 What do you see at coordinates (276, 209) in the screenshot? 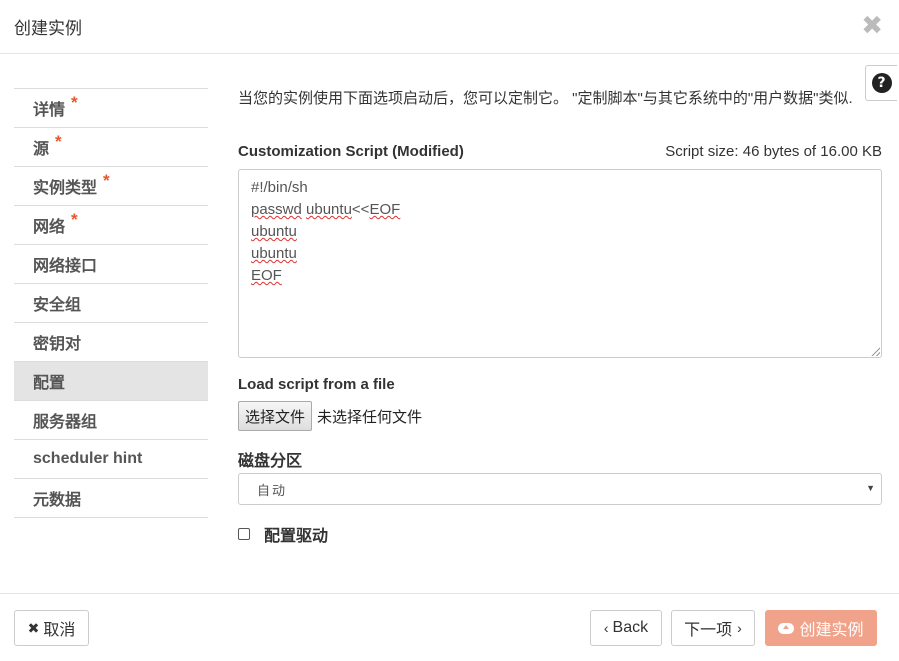
I see `script-token: passwd` at bounding box center [276, 209].